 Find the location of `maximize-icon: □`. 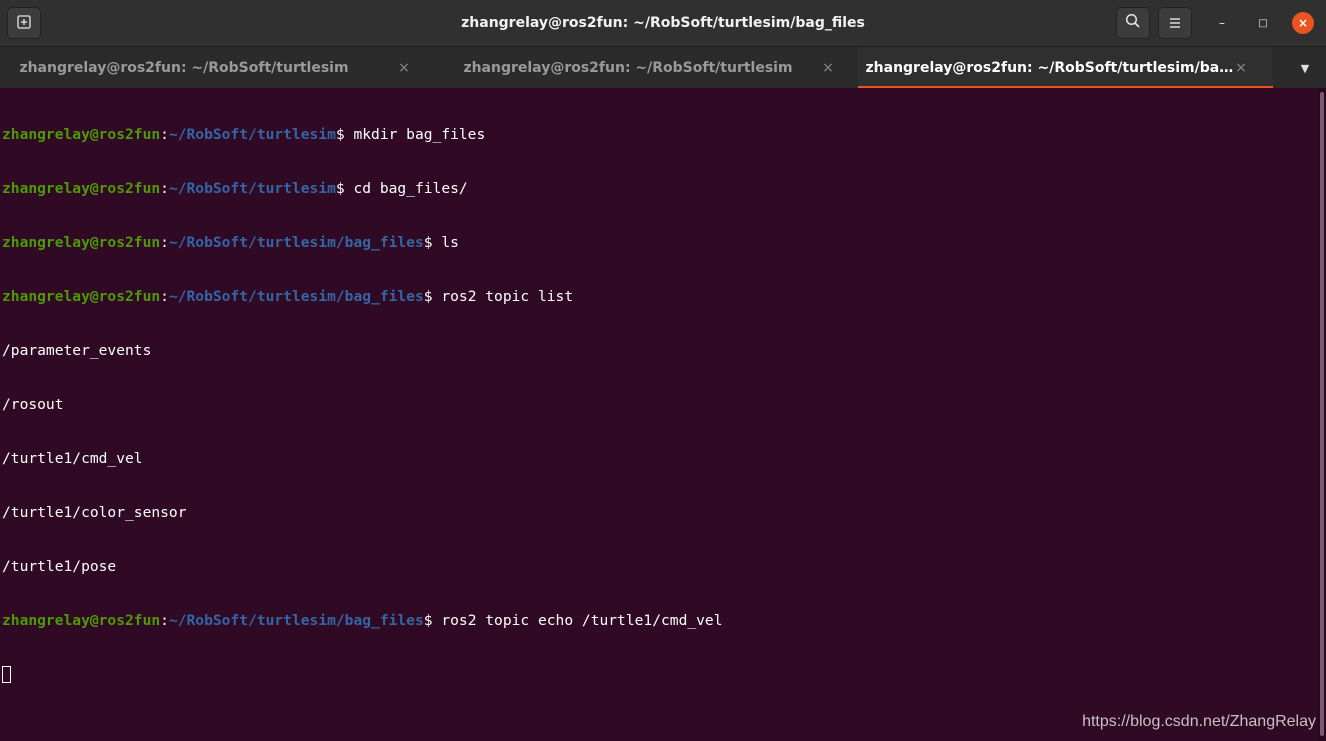

maximize-icon: □ is located at coordinates (1263, 23).